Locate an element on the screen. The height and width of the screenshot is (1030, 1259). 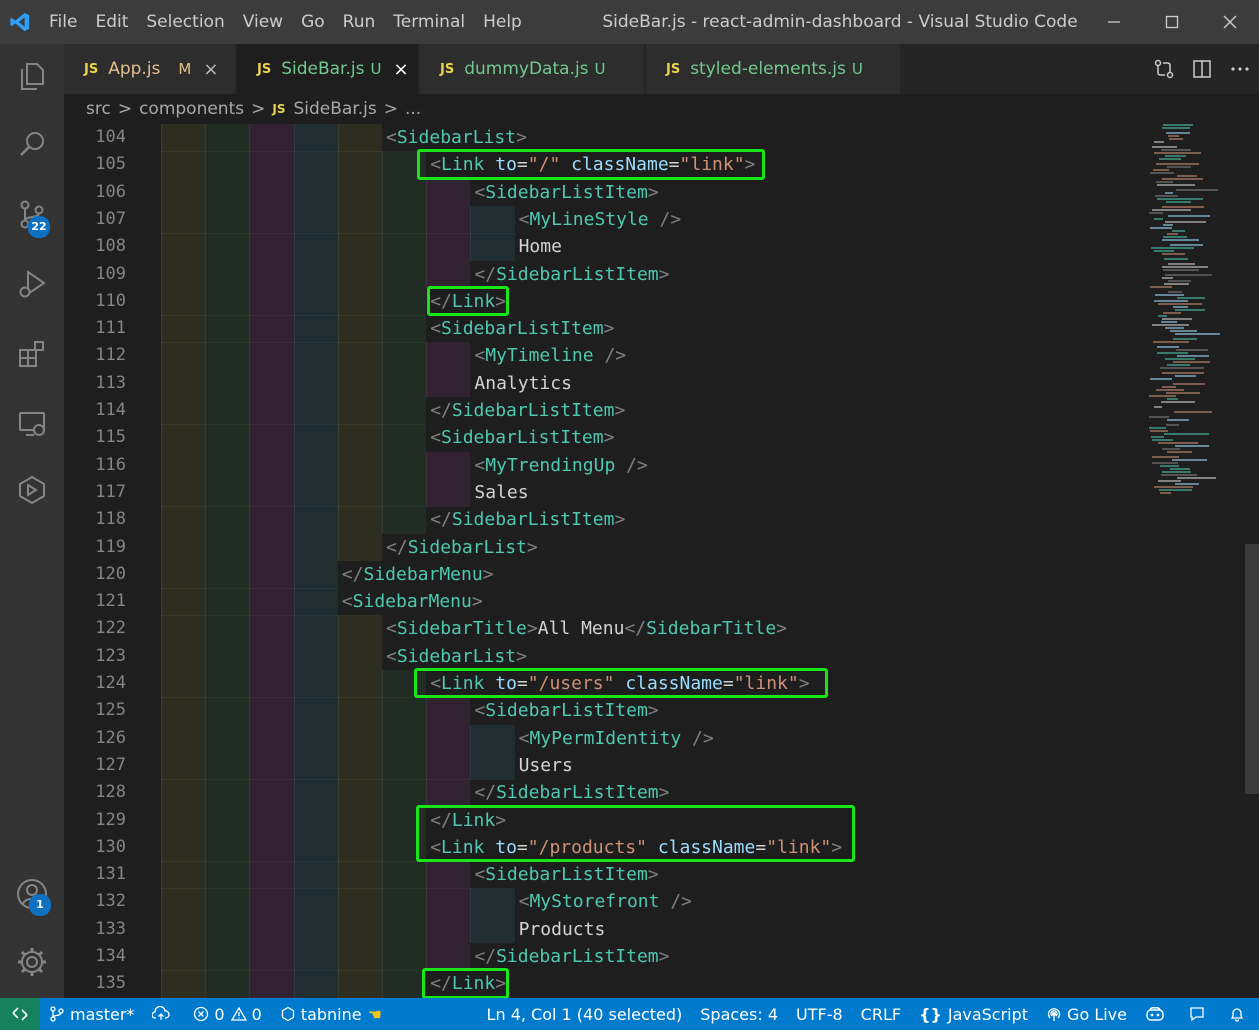
code-line: <SidebarMenu> is located at coordinates (412, 601).